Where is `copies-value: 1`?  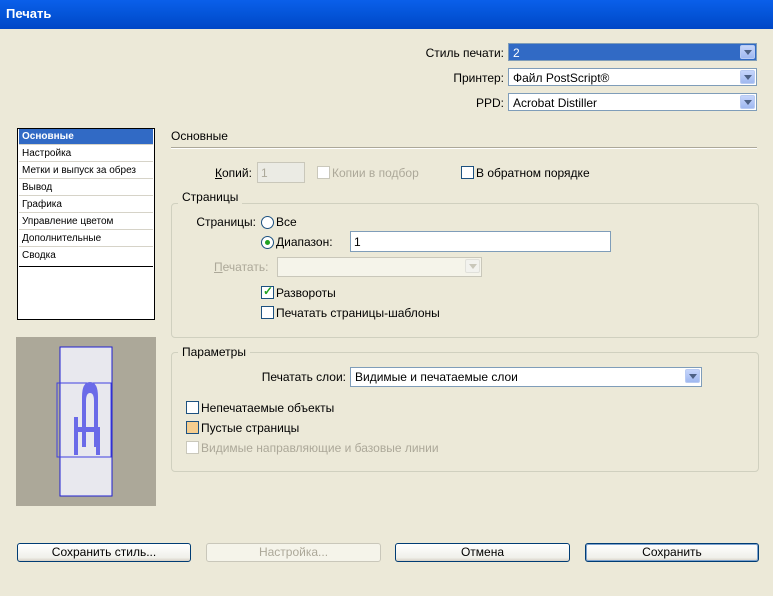
copies-value: 1 is located at coordinates (264, 173).